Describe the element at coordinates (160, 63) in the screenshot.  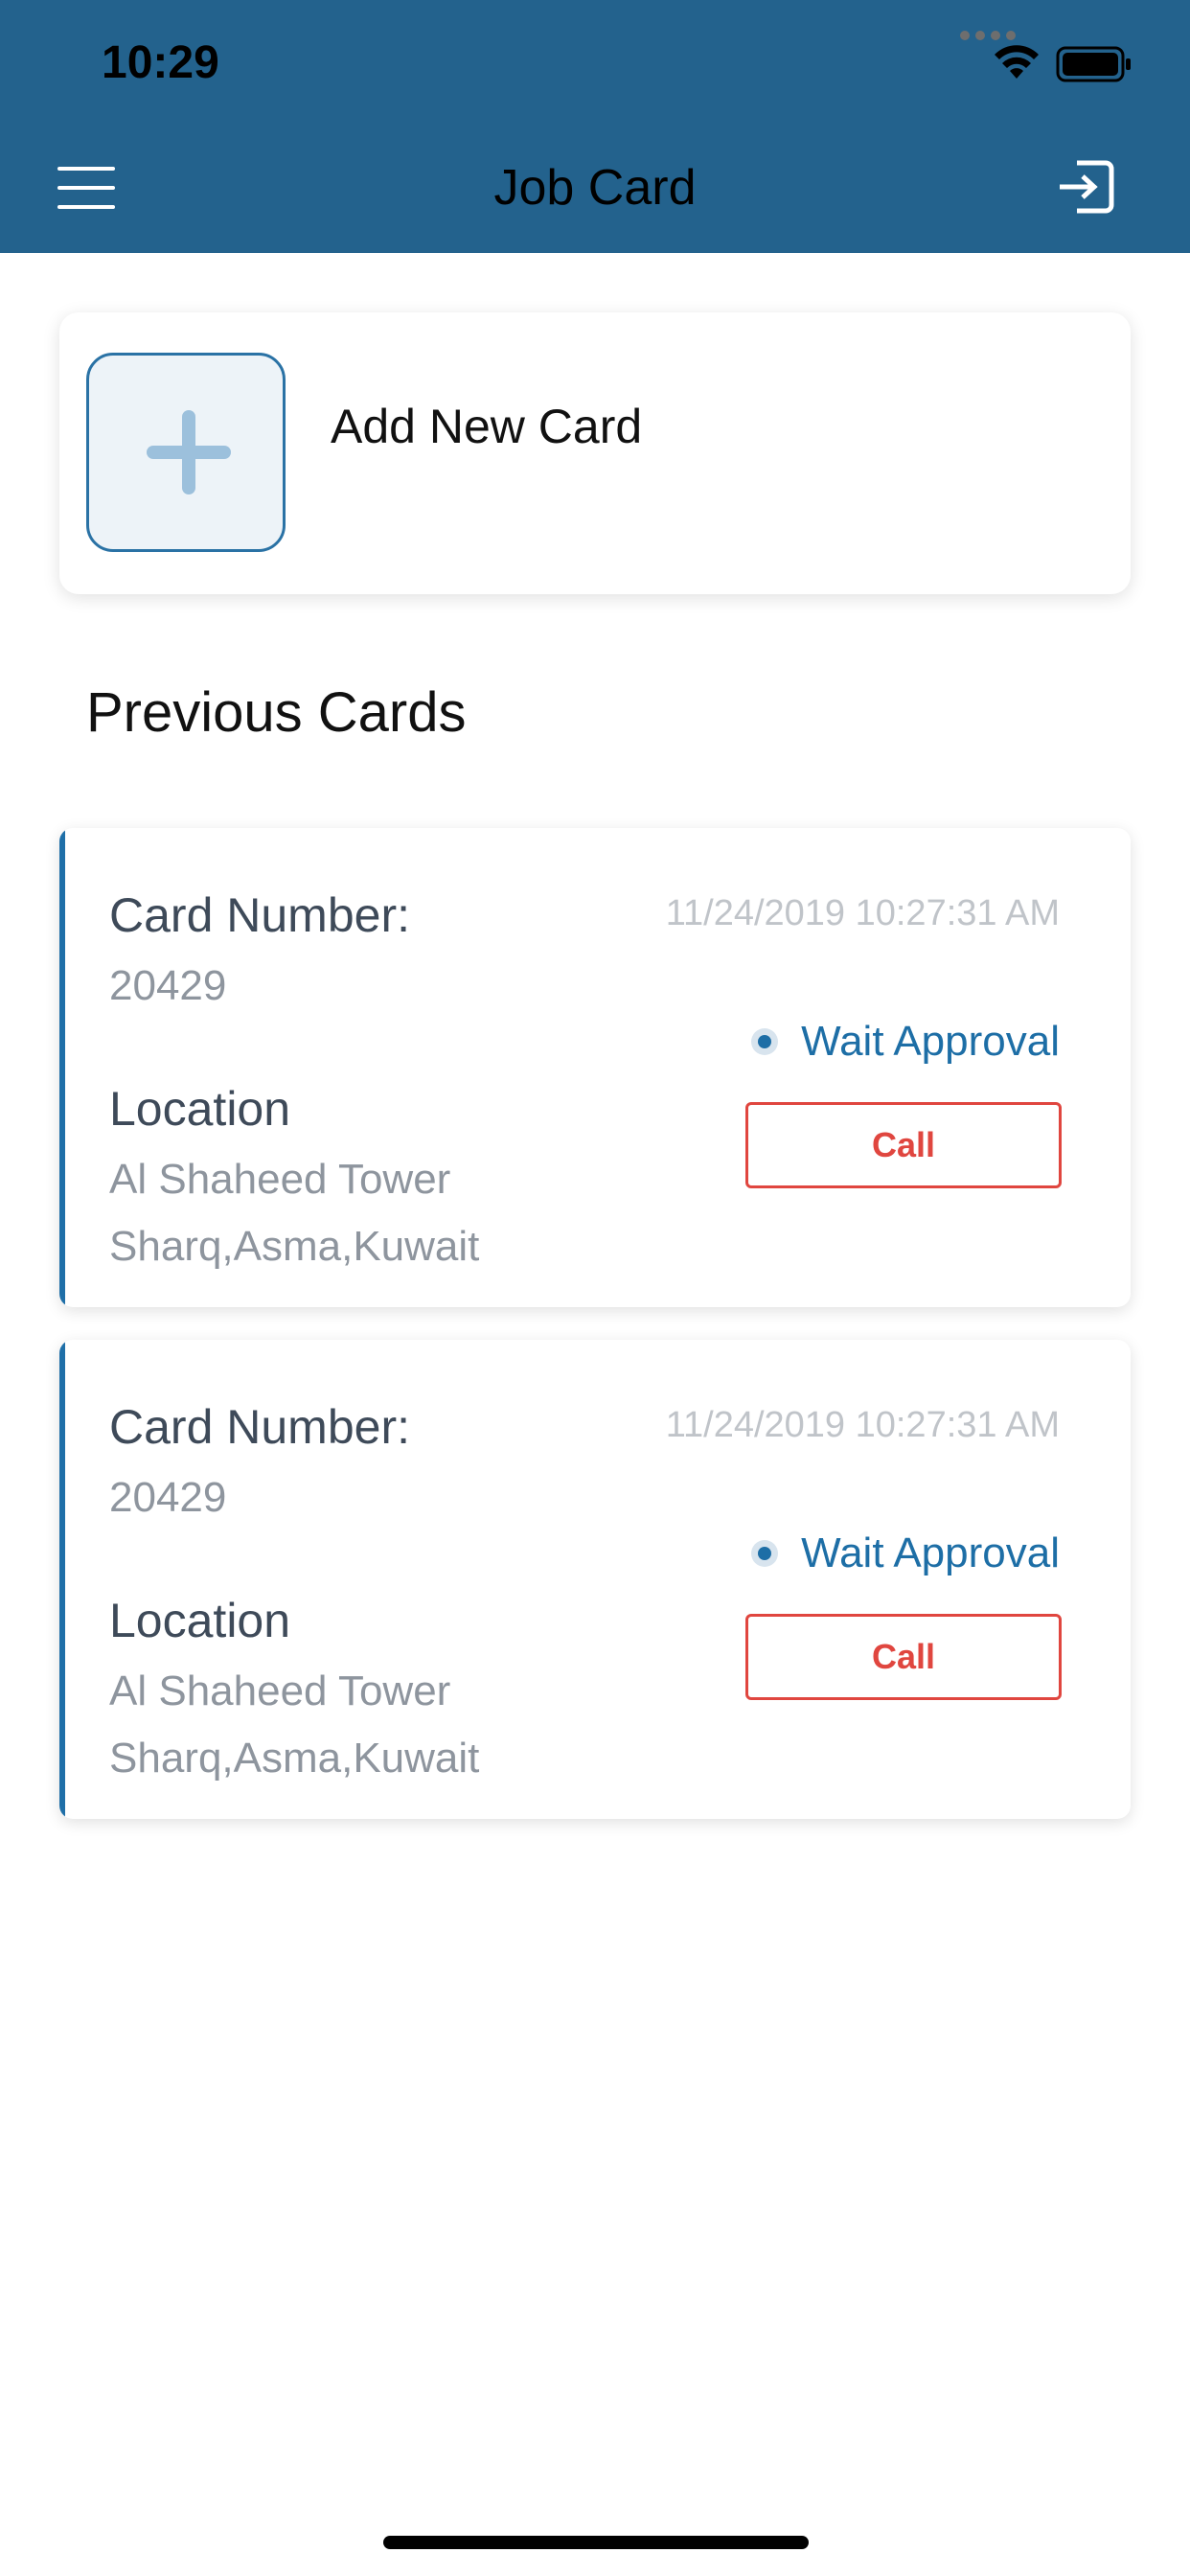
I see `status-time: 10:29` at that location.